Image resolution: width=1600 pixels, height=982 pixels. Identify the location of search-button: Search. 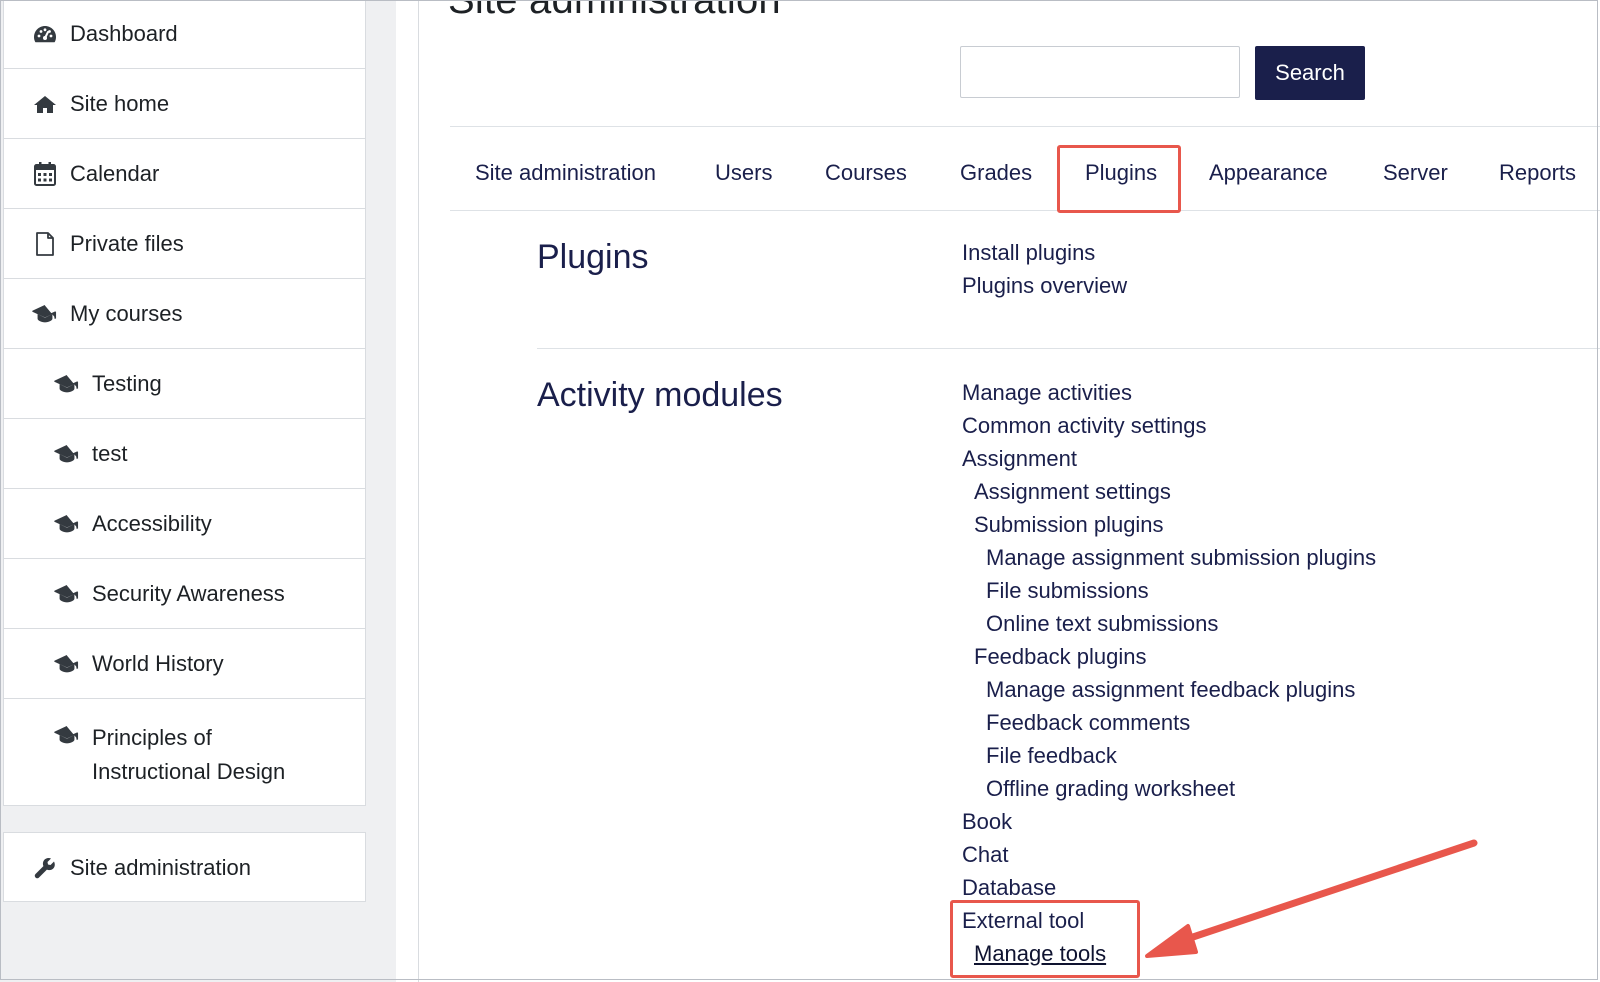
(1310, 73).